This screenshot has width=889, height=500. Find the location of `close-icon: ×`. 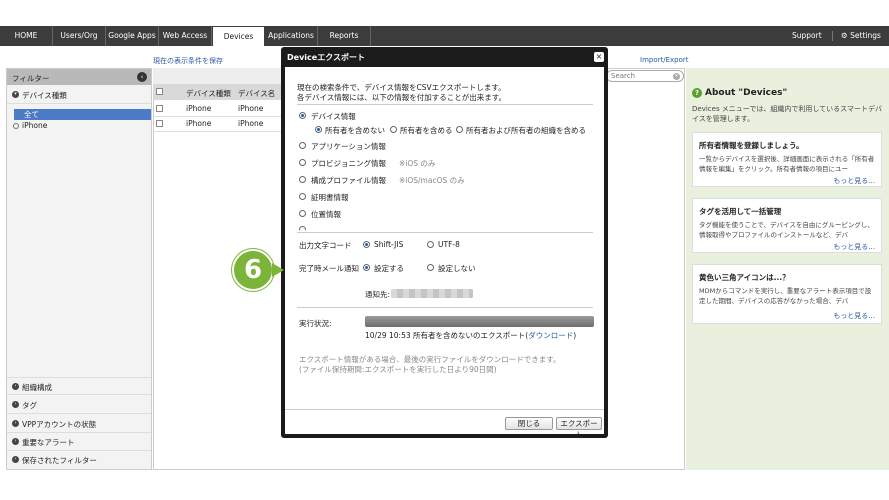

close-icon: × is located at coordinates (599, 57).